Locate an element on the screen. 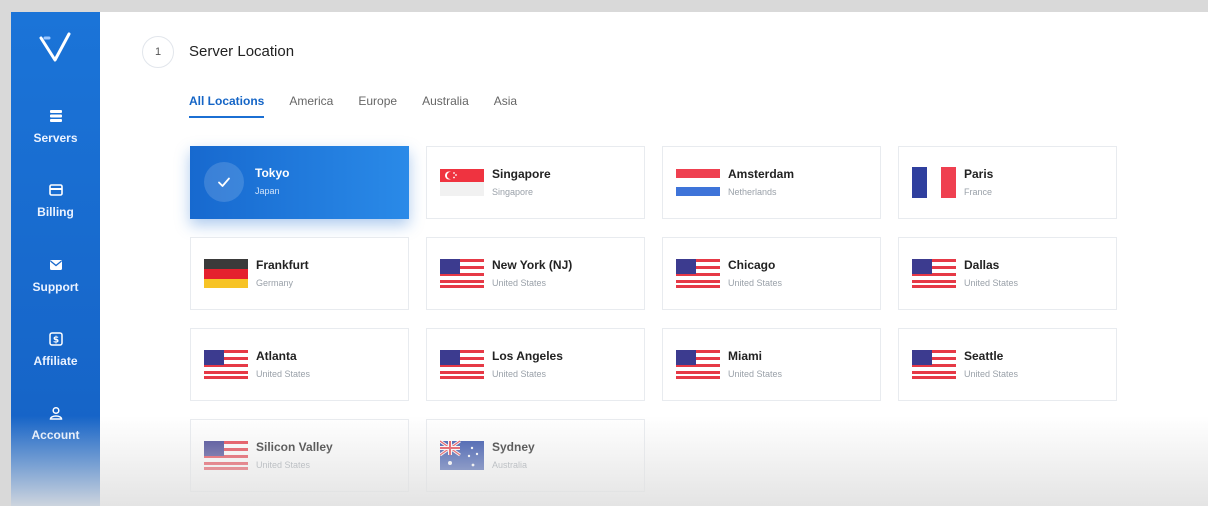 This screenshot has width=1208, height=506. netherlands-flag-icon is located at coordinates (698, 182).